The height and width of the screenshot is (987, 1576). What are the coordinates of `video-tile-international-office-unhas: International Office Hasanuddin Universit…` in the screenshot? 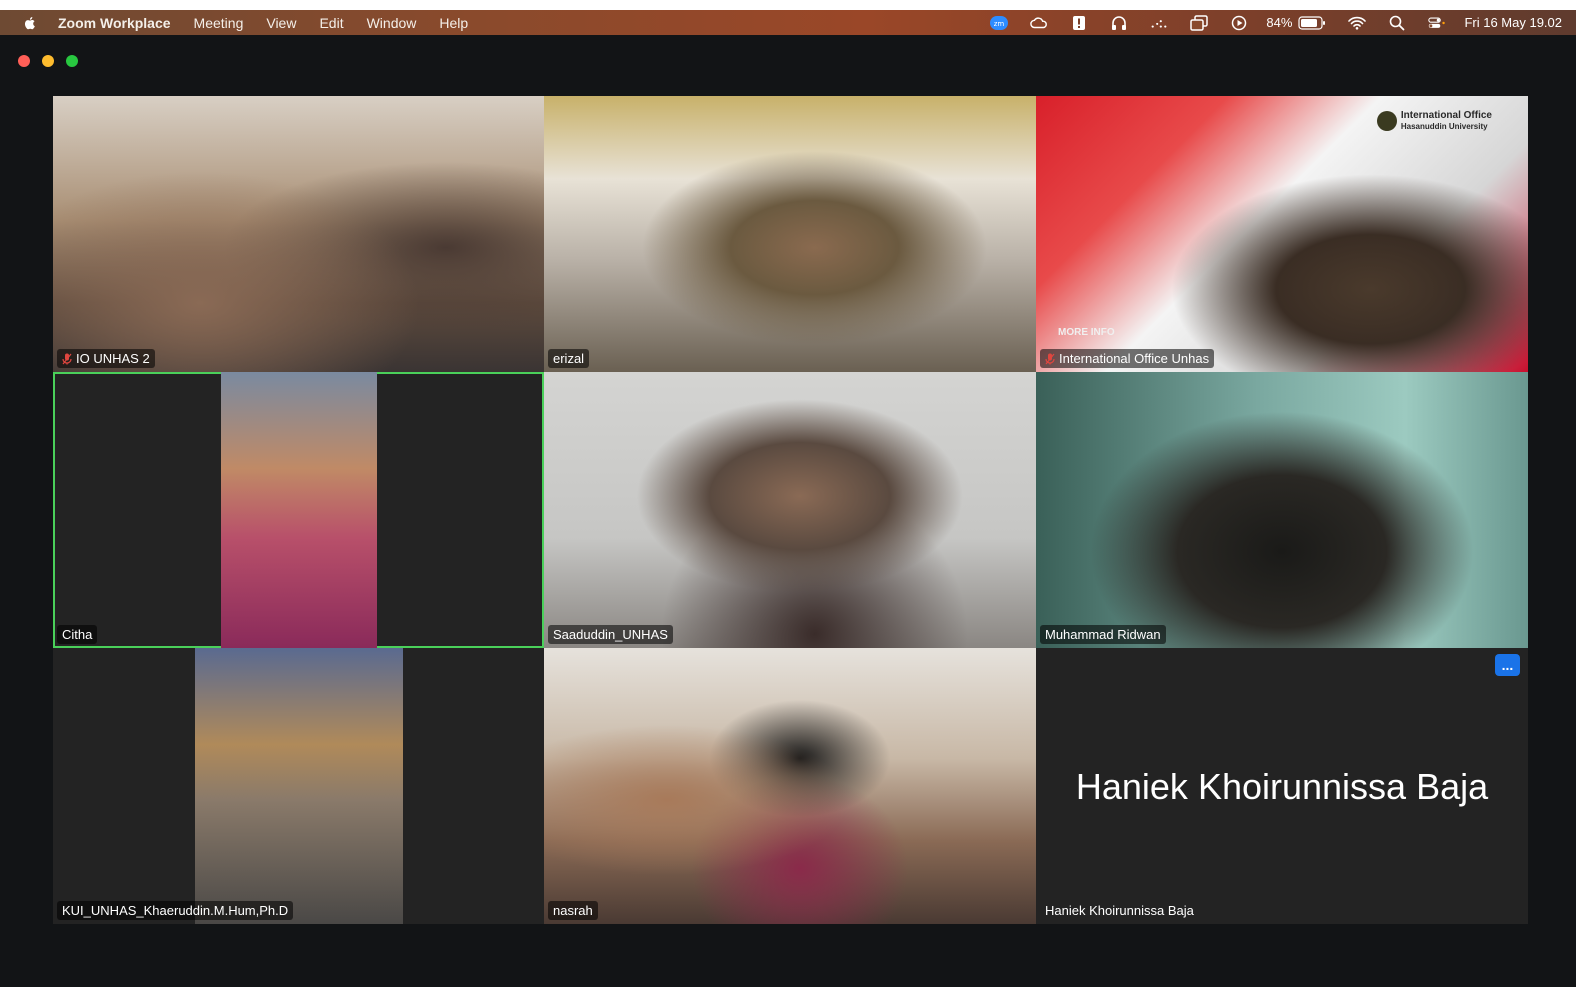 It's located at (1282, 234).